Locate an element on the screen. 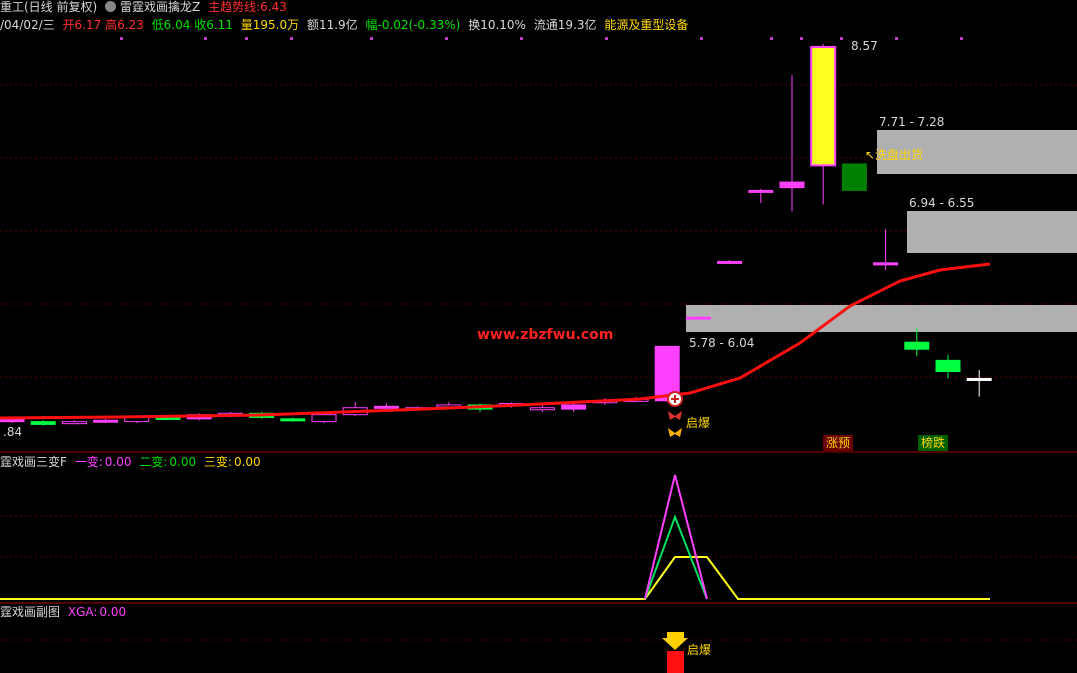 The height and width of the screenshot is (673, 1077). v1-value: 0.00 is located at coordinates (118, 462).